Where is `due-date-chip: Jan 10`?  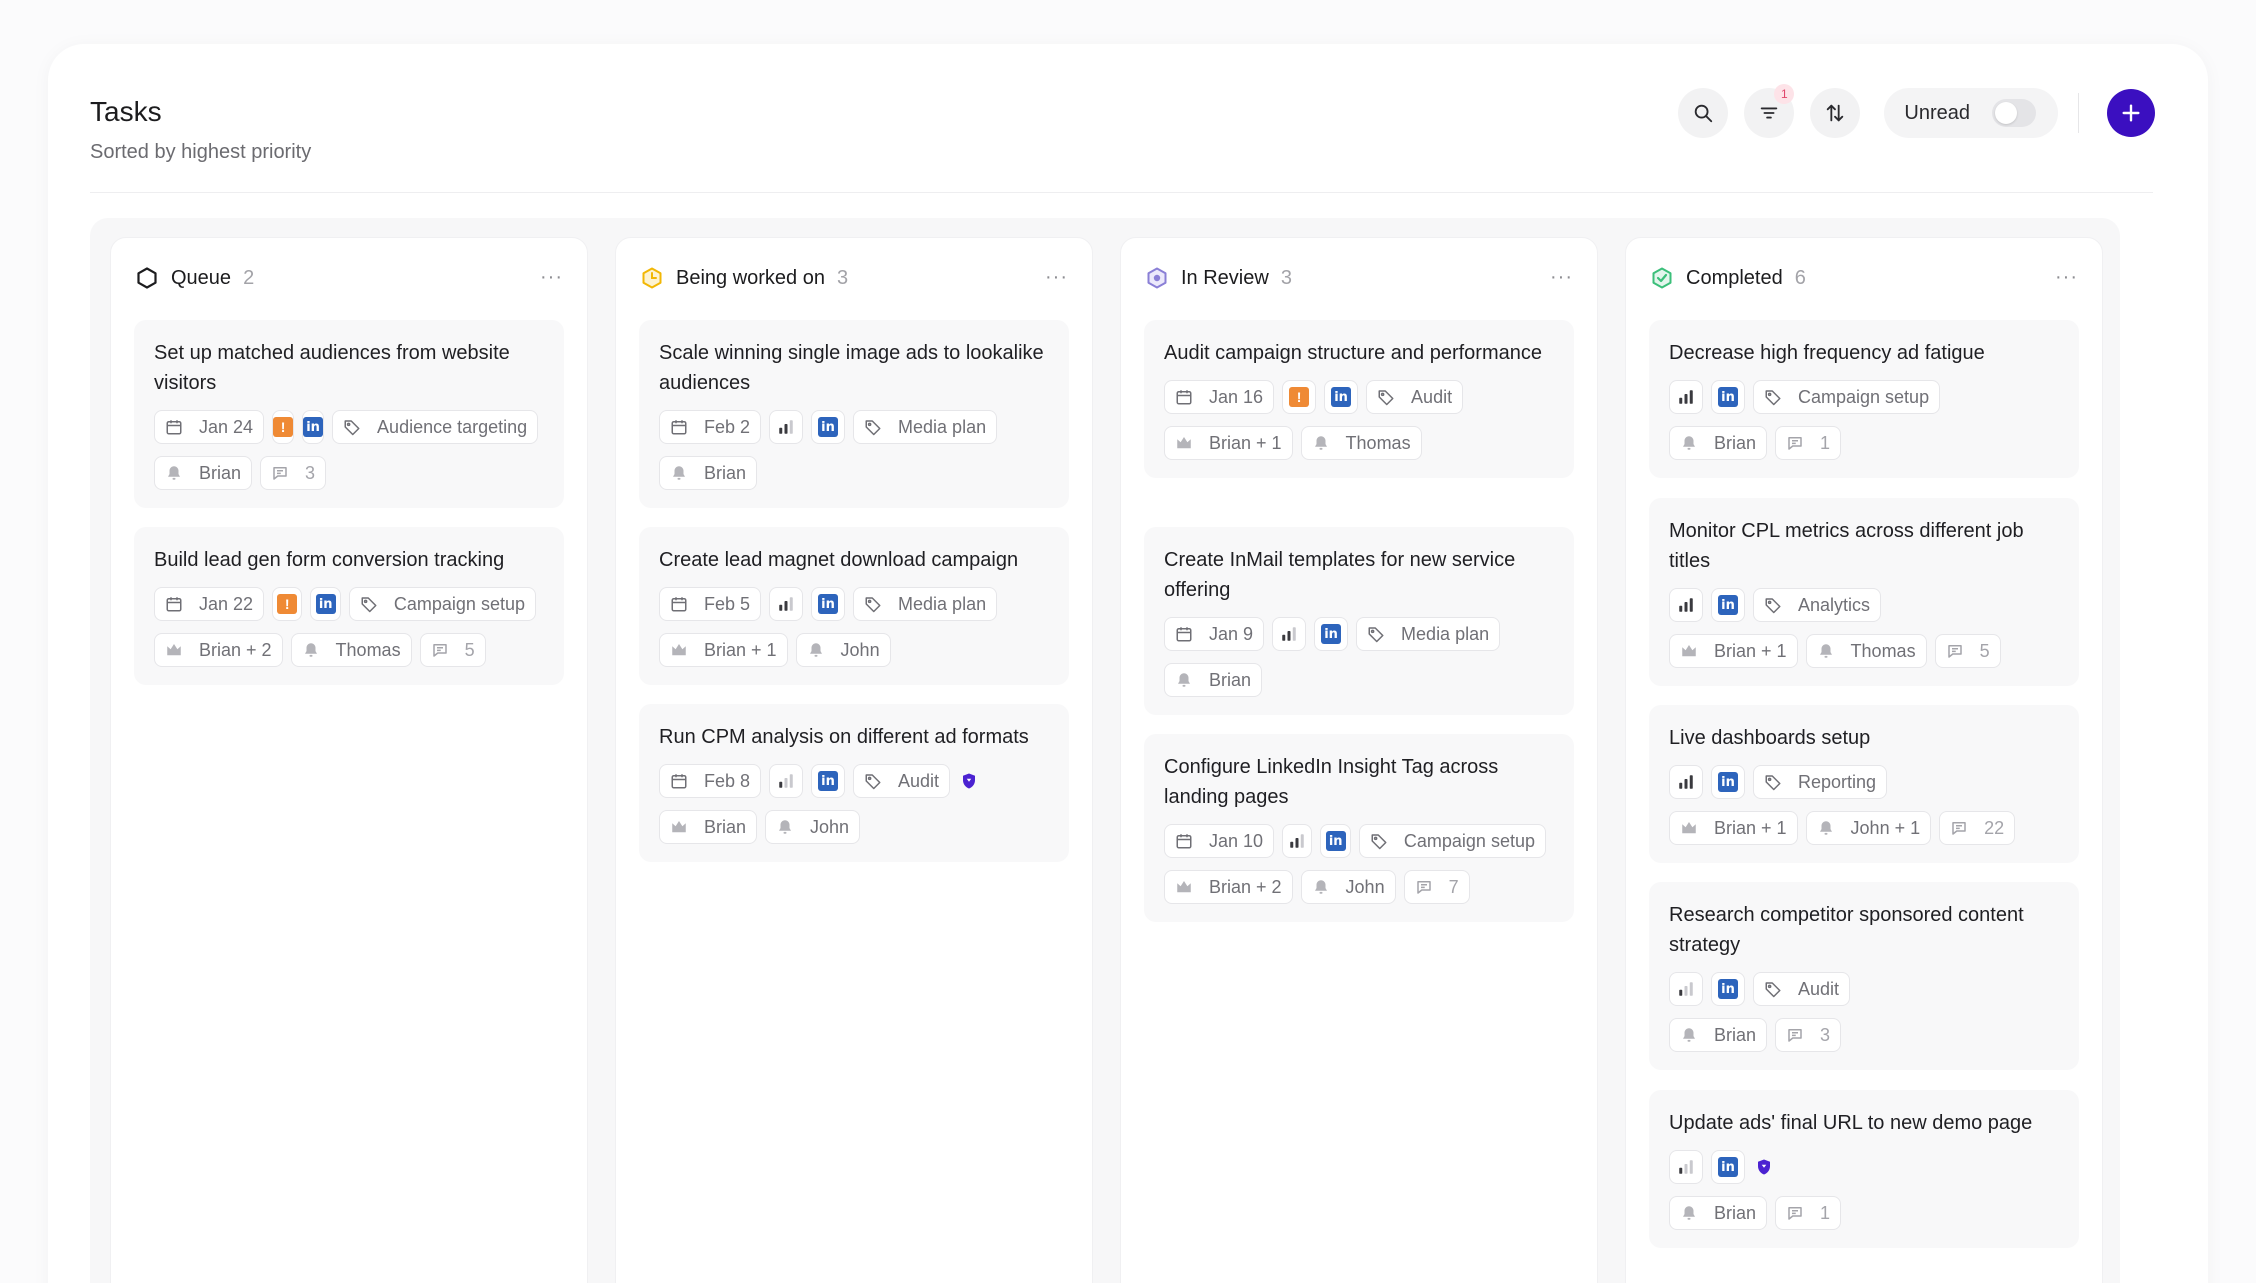
due-date-chip: Jan 10 is located at coordinates (1219, 841).